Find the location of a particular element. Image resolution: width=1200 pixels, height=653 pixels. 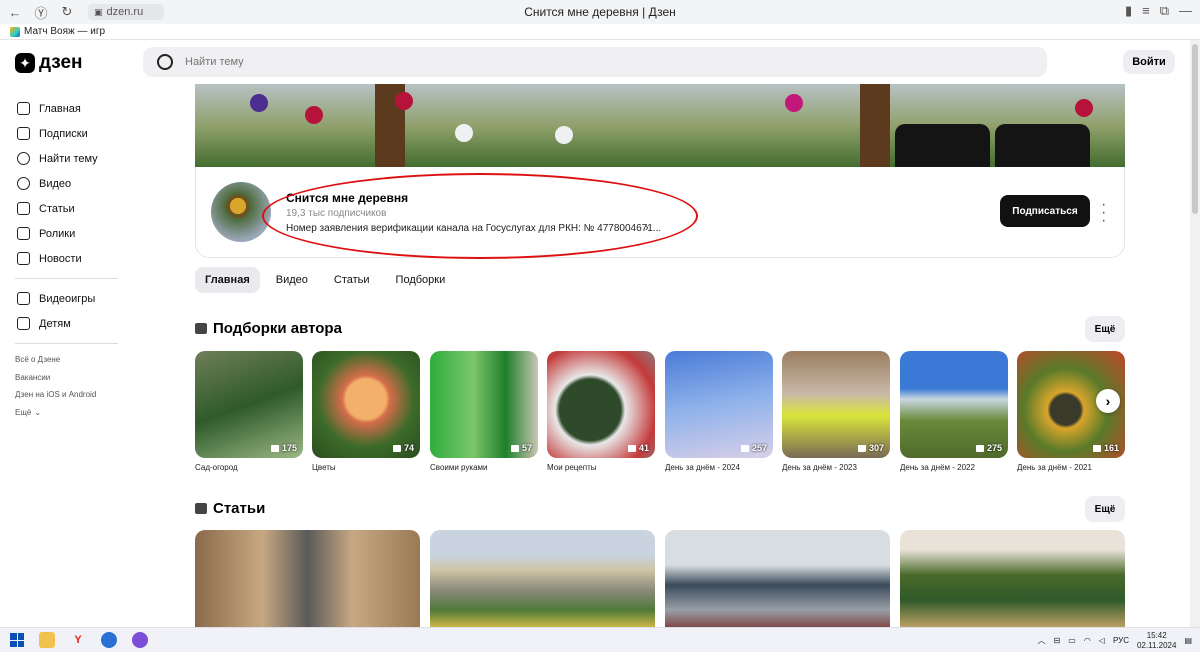

channel-avatar is located at coordinates (241, 212).